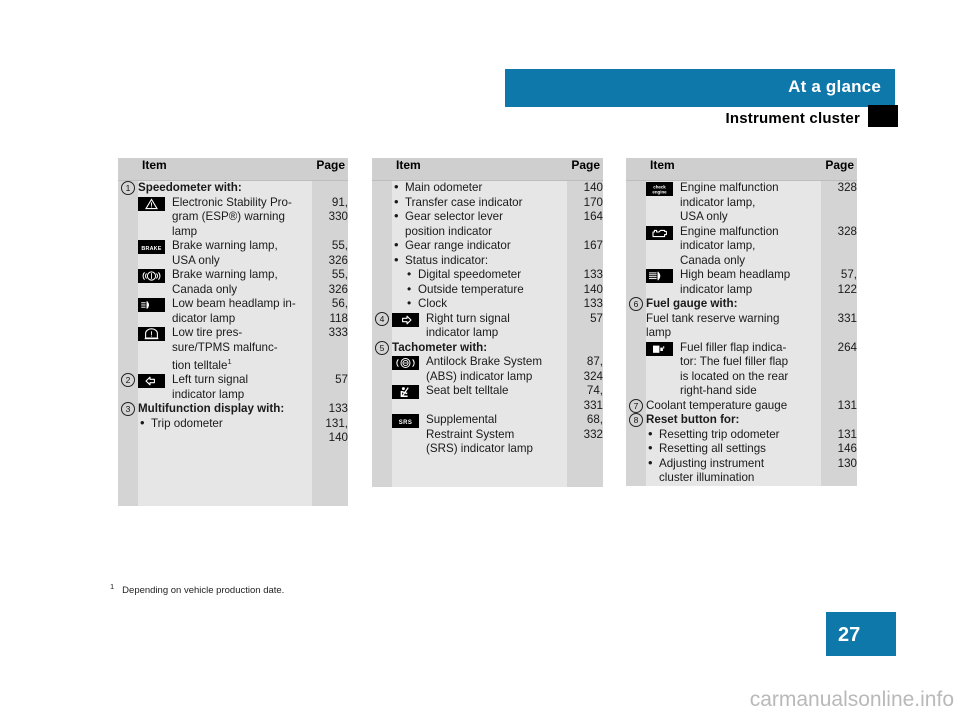  What do you see at coordinates (405, 421) in the screenshot?
I see `srs-text-chip: SRS` at bounding box center [405, 421].